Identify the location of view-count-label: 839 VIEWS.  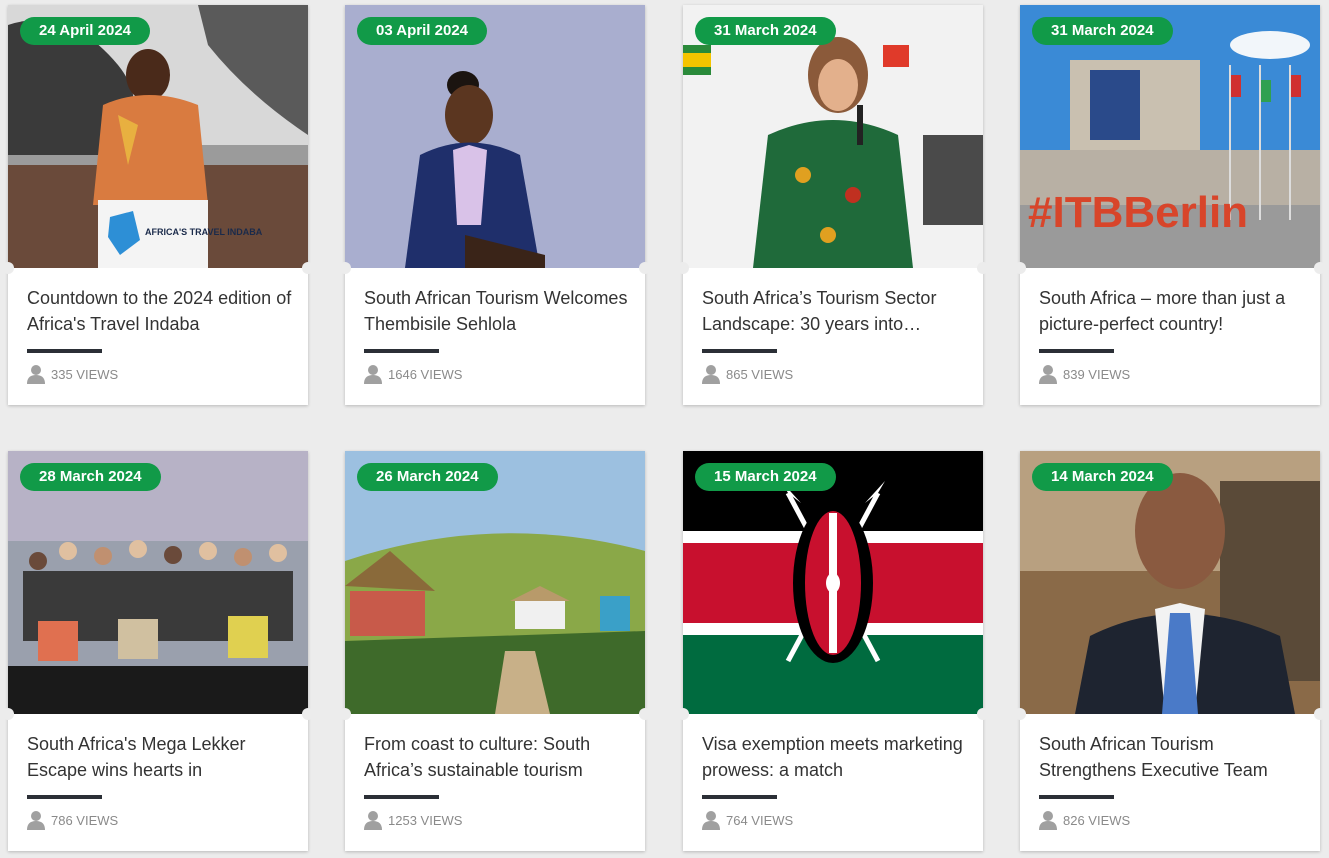
(1097, 374).